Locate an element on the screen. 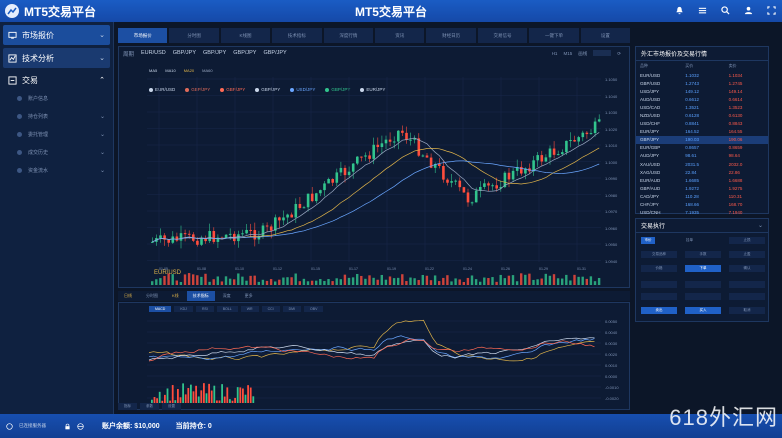 Image resolution: width=782 pixels, height=438 pixels. sidebar-subitem-positions: 持仓列表 ⌄ is located at coordinates (56, 116).